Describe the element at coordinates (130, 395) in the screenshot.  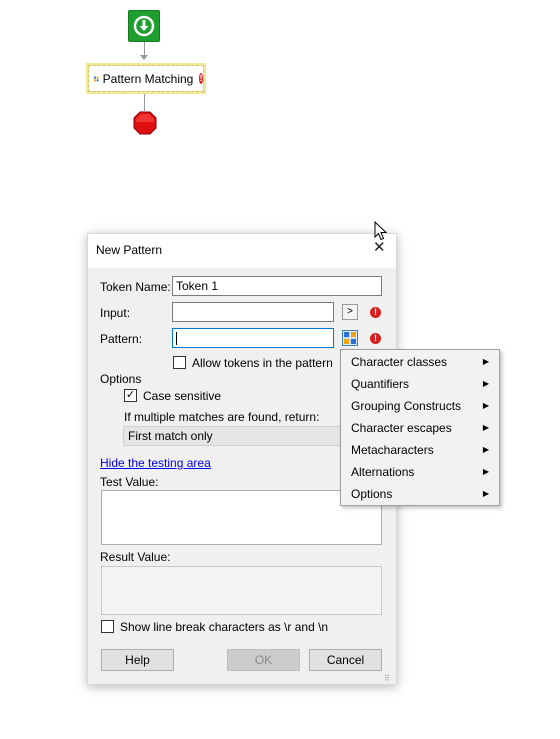
I see `case-sensitive-checkbox: ✓` at that location.